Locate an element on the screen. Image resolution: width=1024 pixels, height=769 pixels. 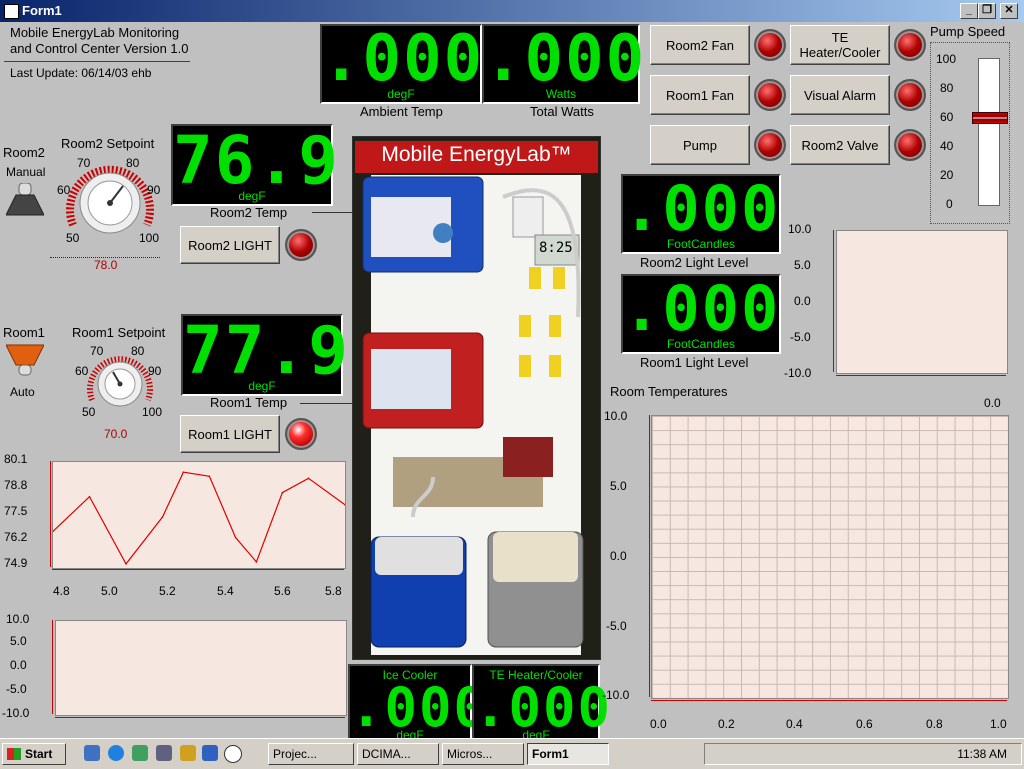
quicklaunch-app-icon is located at coordinates (164, 753).